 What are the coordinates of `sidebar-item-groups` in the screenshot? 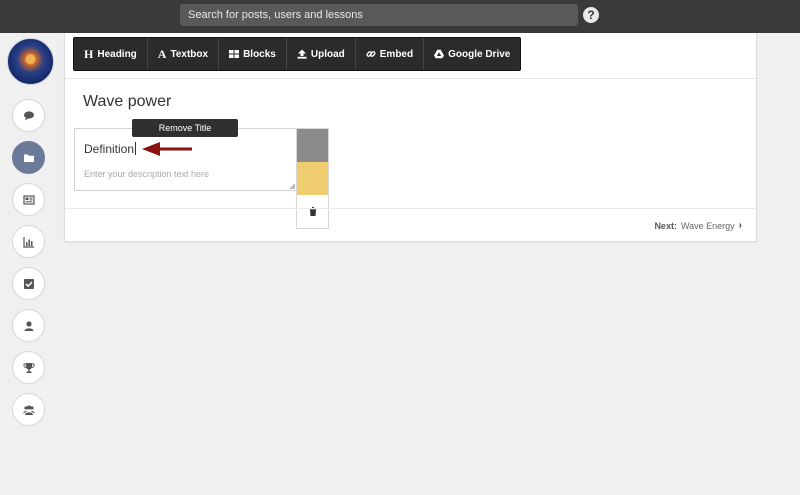 It's located at (28, 409).